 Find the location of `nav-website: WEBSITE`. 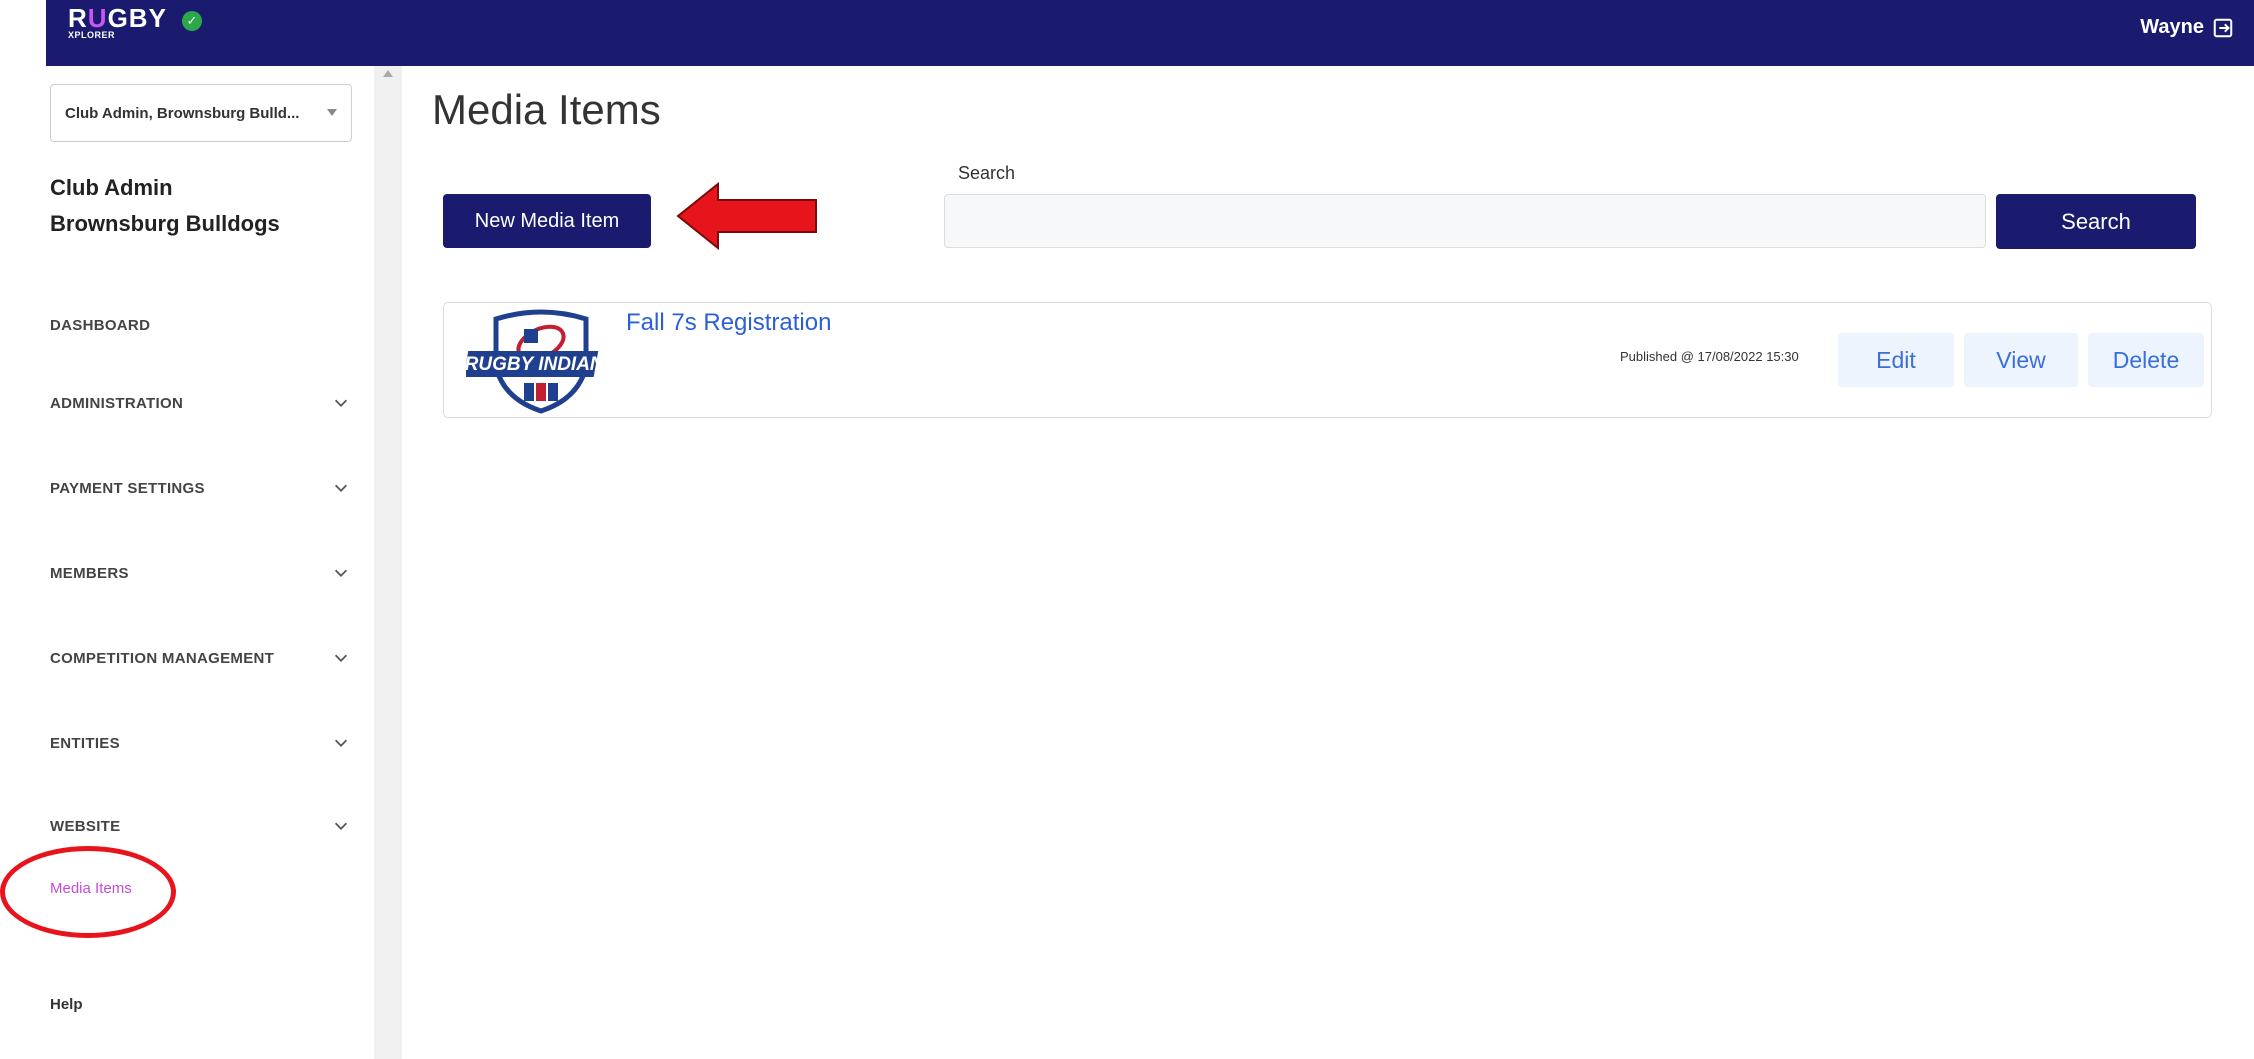

nav-website: WEBSITE is located at coordinates (200, 826).